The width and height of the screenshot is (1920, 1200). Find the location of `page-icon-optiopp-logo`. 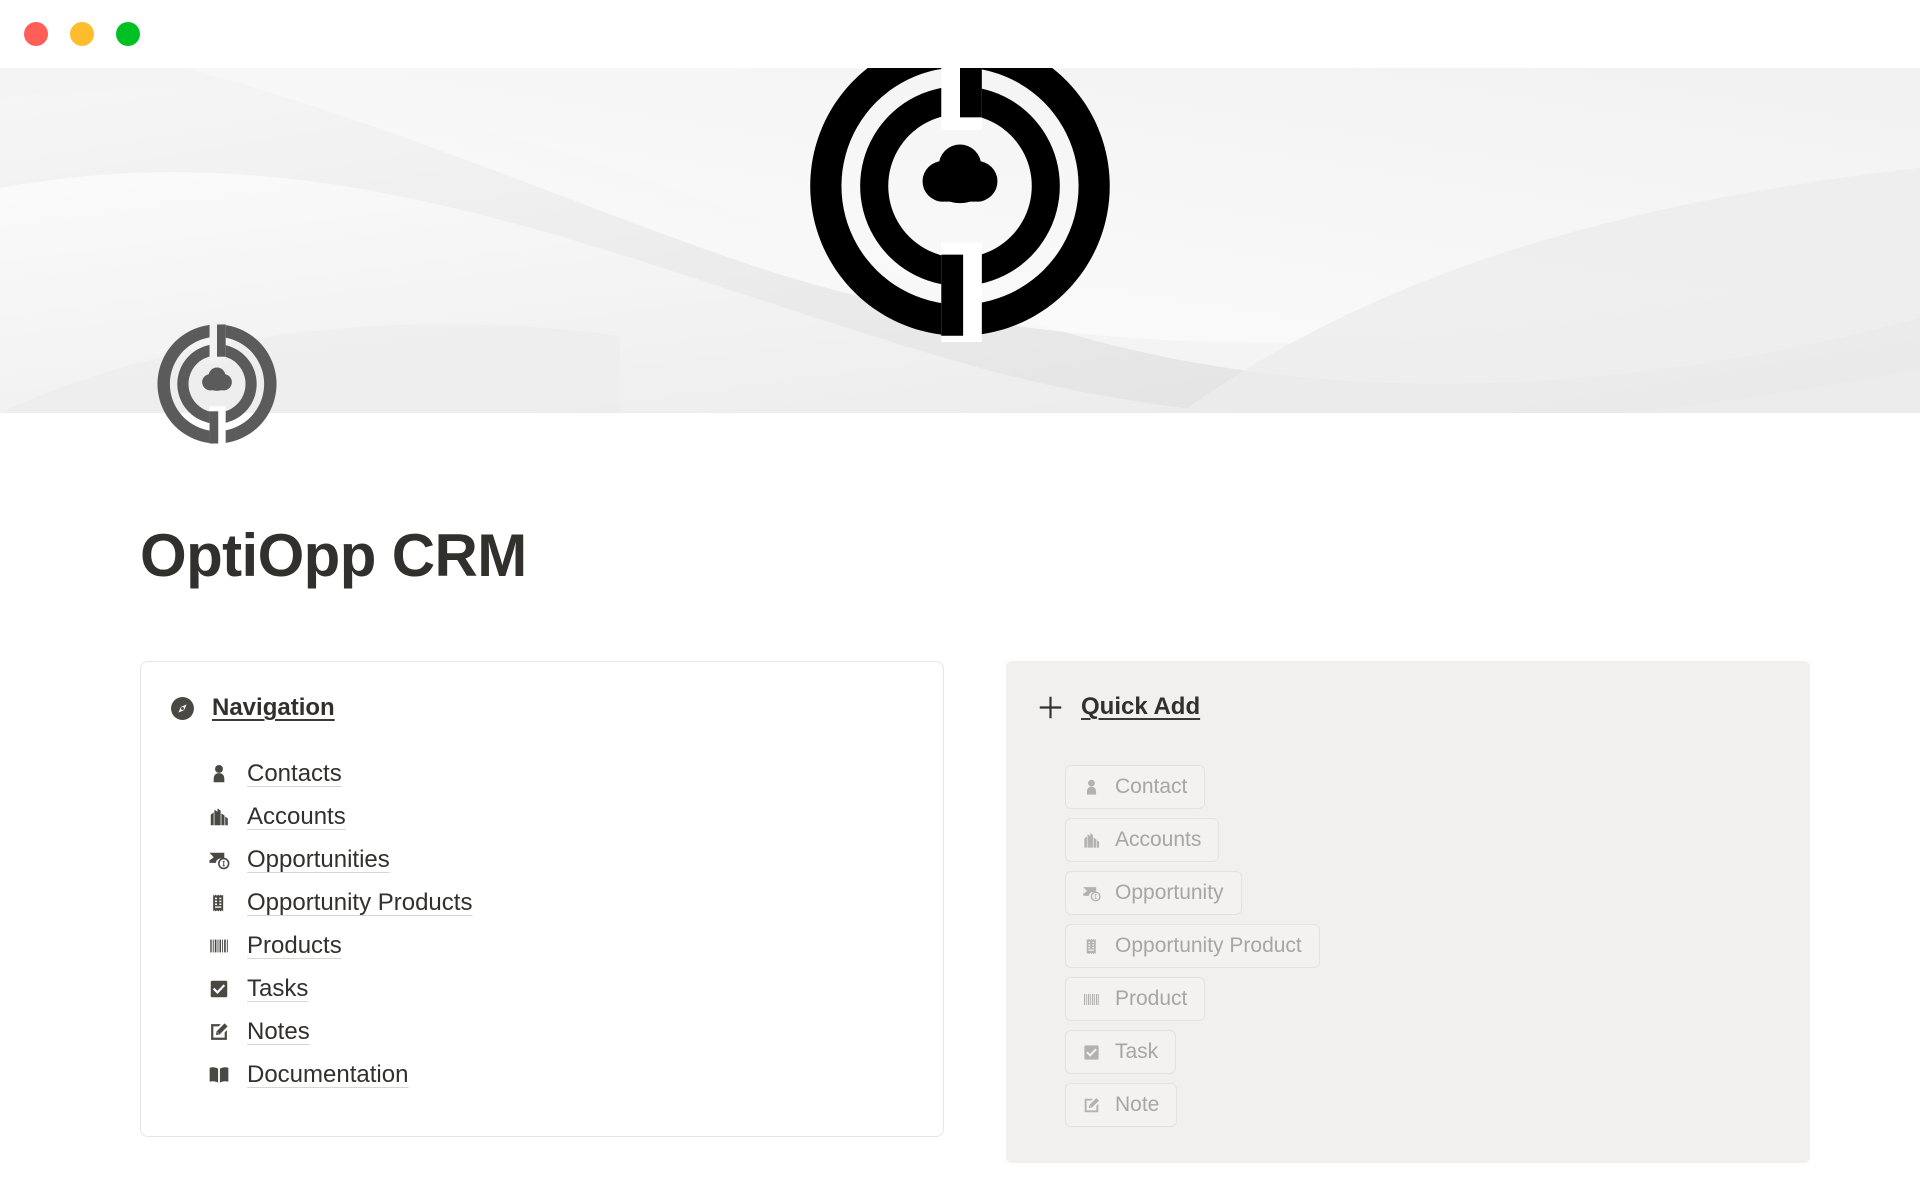

page-icon-optiopp-logo is located at coordinates (217, 384).